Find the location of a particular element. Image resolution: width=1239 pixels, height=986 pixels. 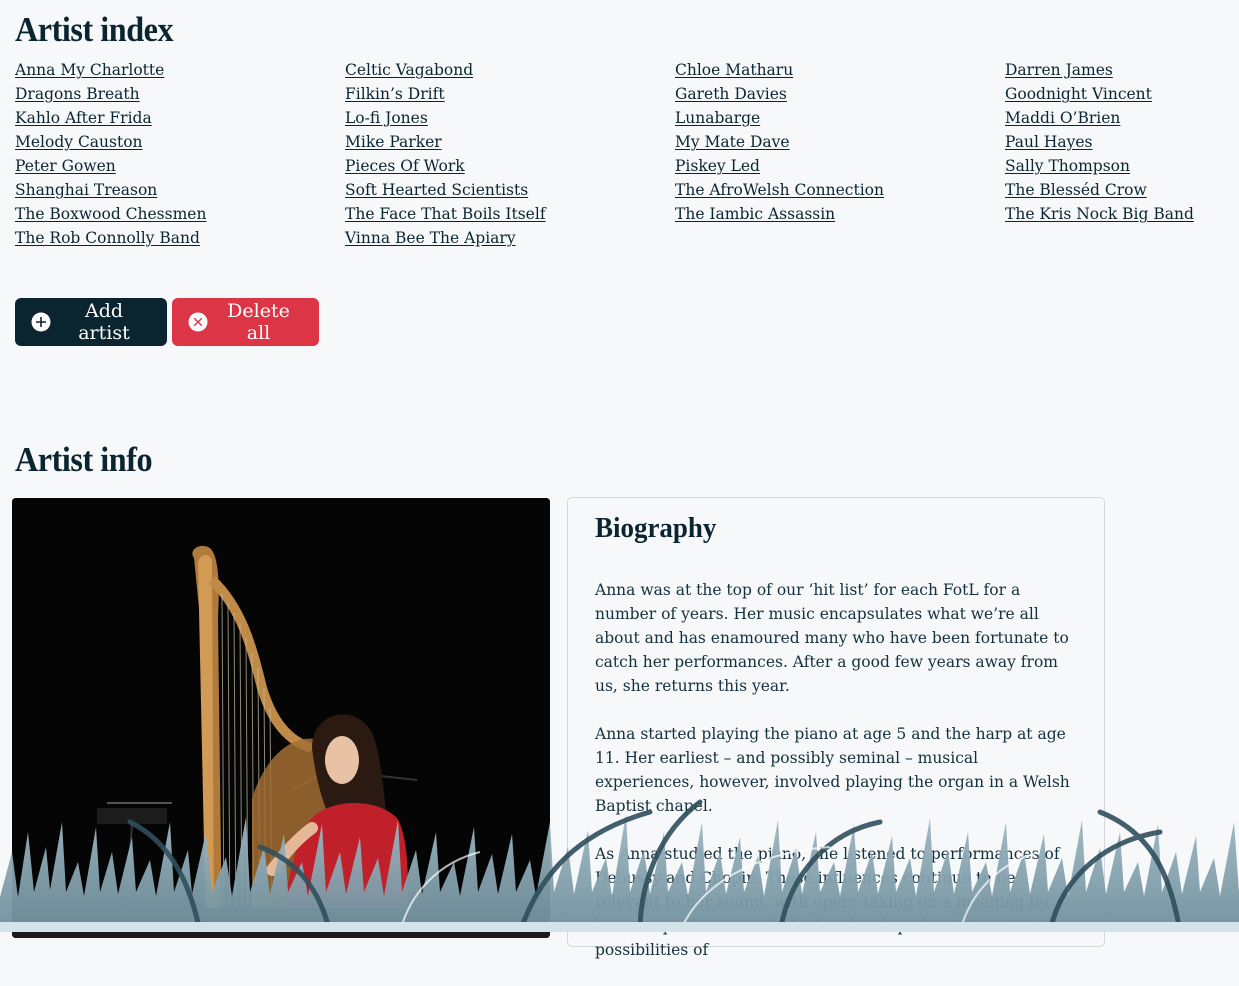

artist-link: Anna My Charlotte is located at coordinates (180, 70).